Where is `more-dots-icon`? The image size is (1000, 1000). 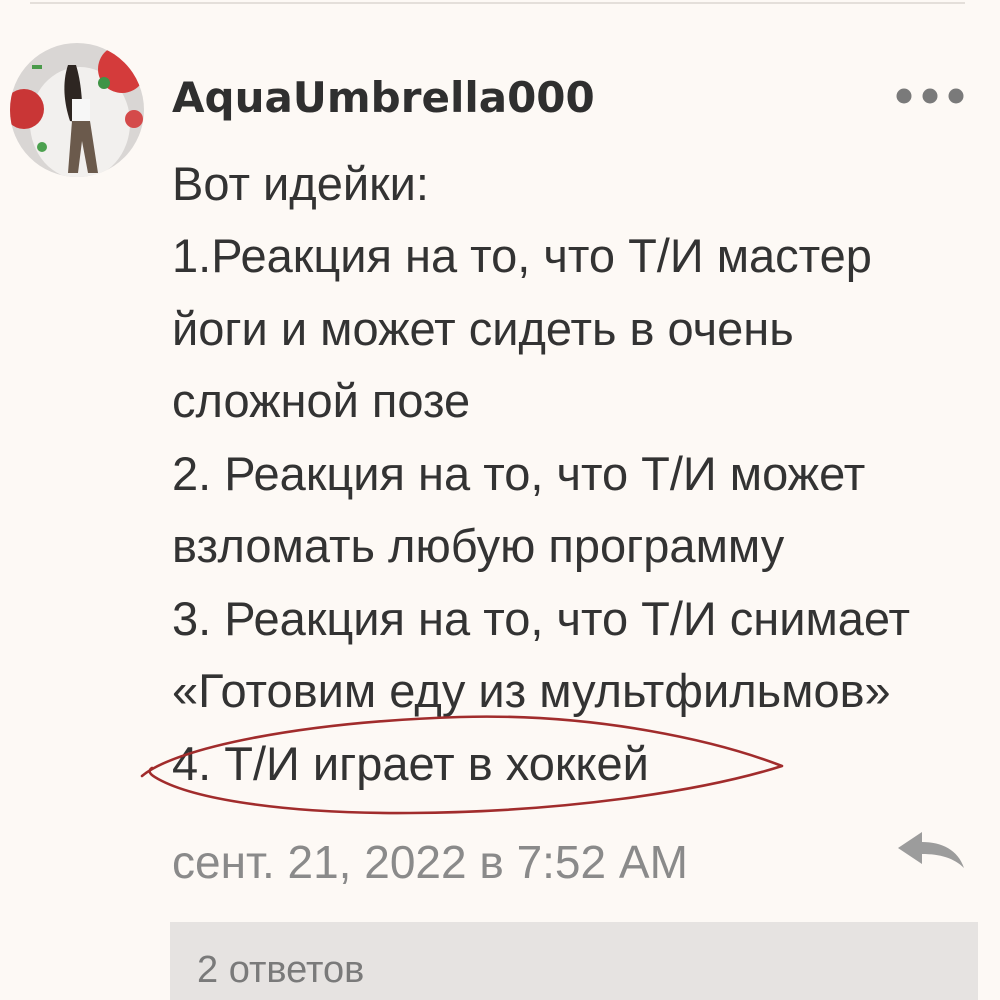
more-dots-icon is located at coordinates (930, 96).